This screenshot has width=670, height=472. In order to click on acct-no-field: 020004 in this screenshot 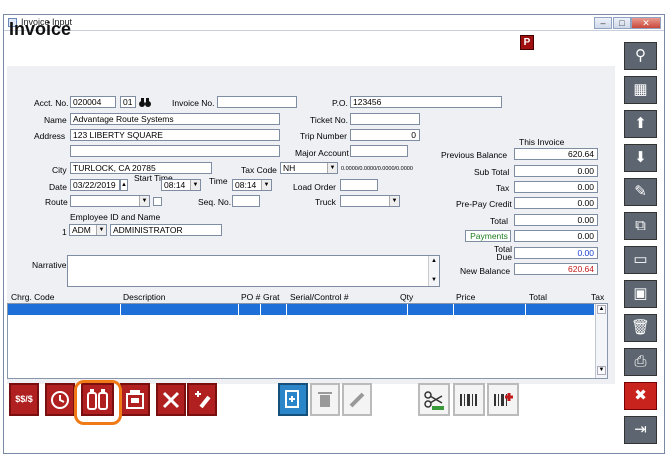, I will do `click(93, 102)`.